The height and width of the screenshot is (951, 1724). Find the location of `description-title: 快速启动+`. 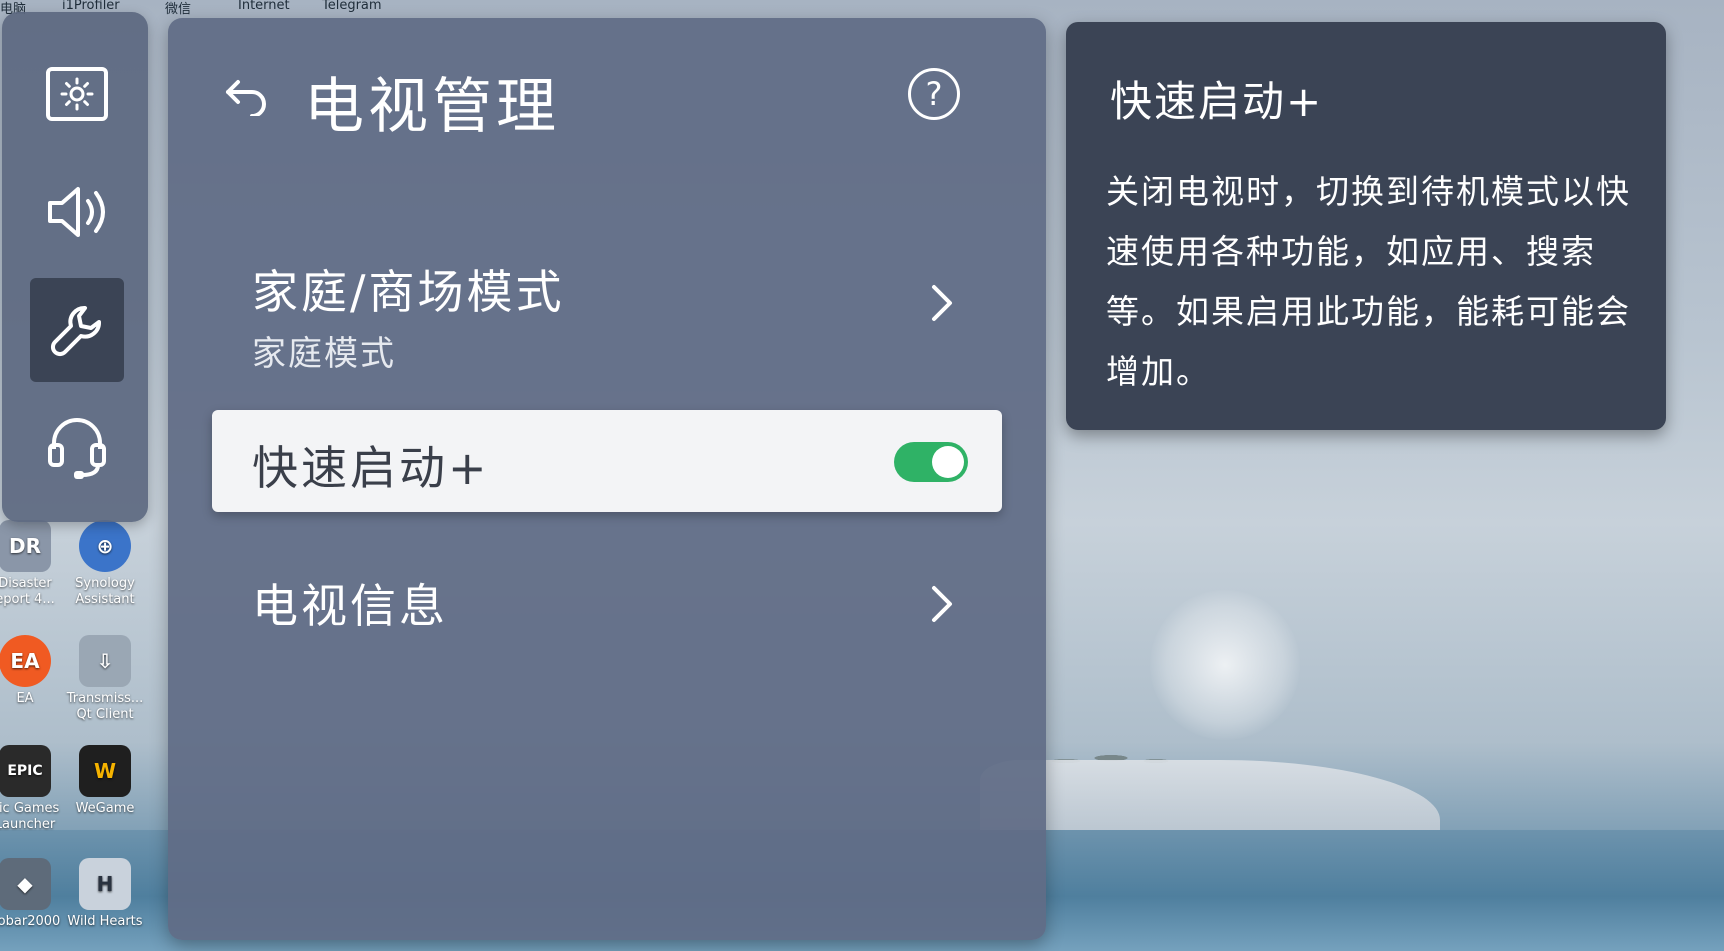

description-title: 快速启动+ is located at coordinates (1217, 101).